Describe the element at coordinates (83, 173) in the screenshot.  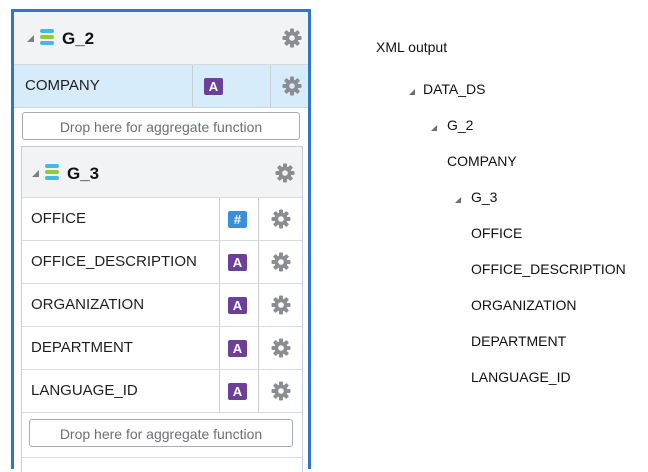
I see `group-g3-title: G_3` at that location.